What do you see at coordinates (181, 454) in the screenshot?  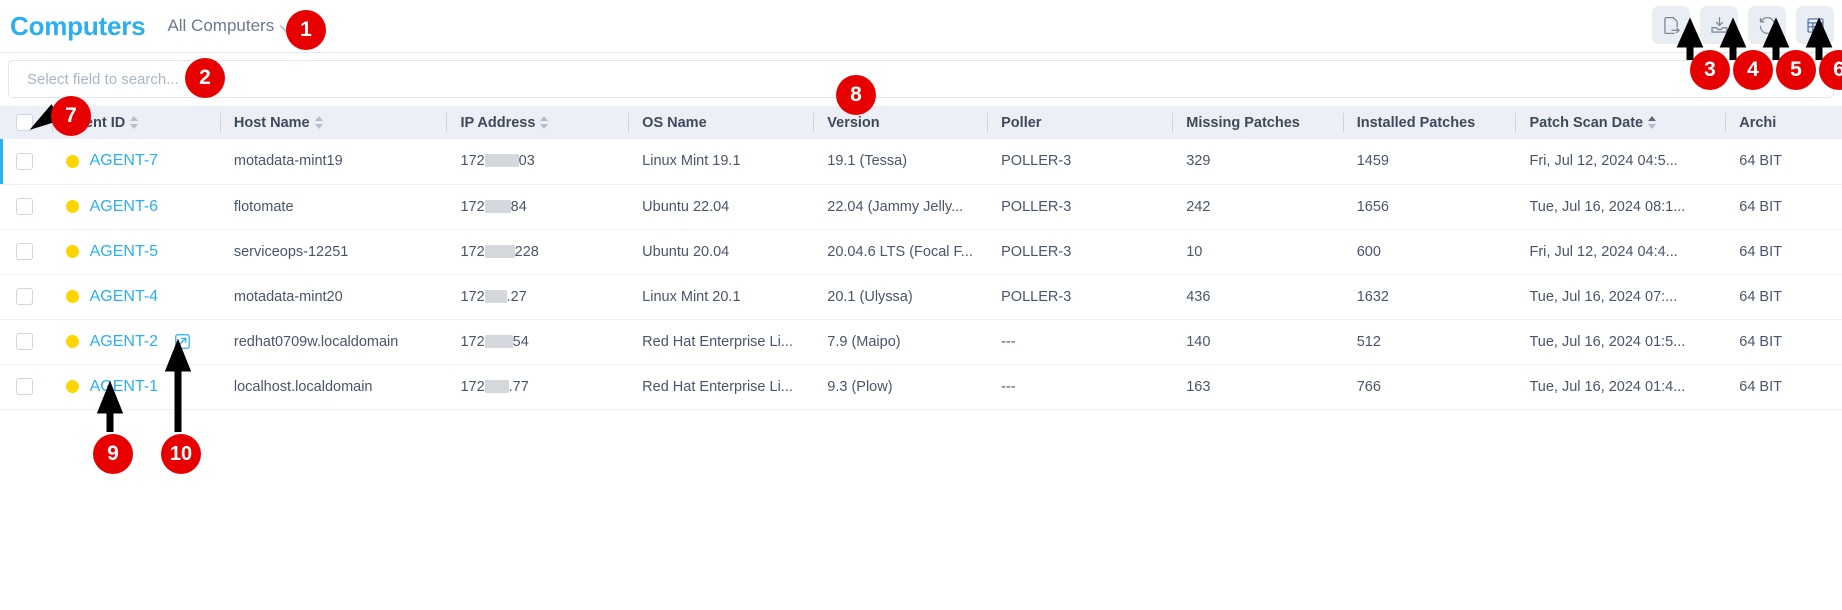 I see `annotation-marker-10: 10` at bounding box center [181, 454].